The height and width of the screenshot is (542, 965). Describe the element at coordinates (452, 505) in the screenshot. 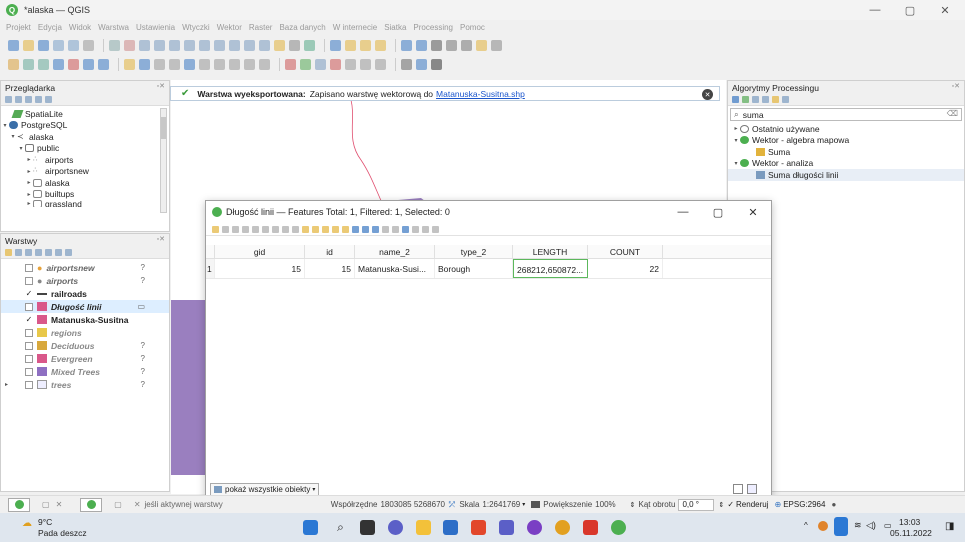

I see `toggle-extents-icon: ⤱` at that location.